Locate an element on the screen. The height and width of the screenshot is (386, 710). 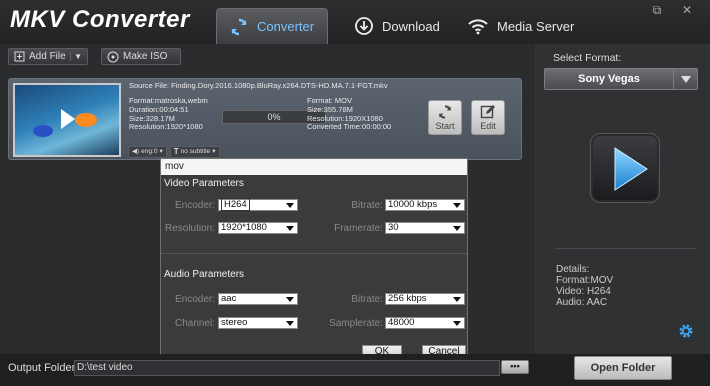
video-parameters-heading: Video Parameters is located at coordinates (204, 183).